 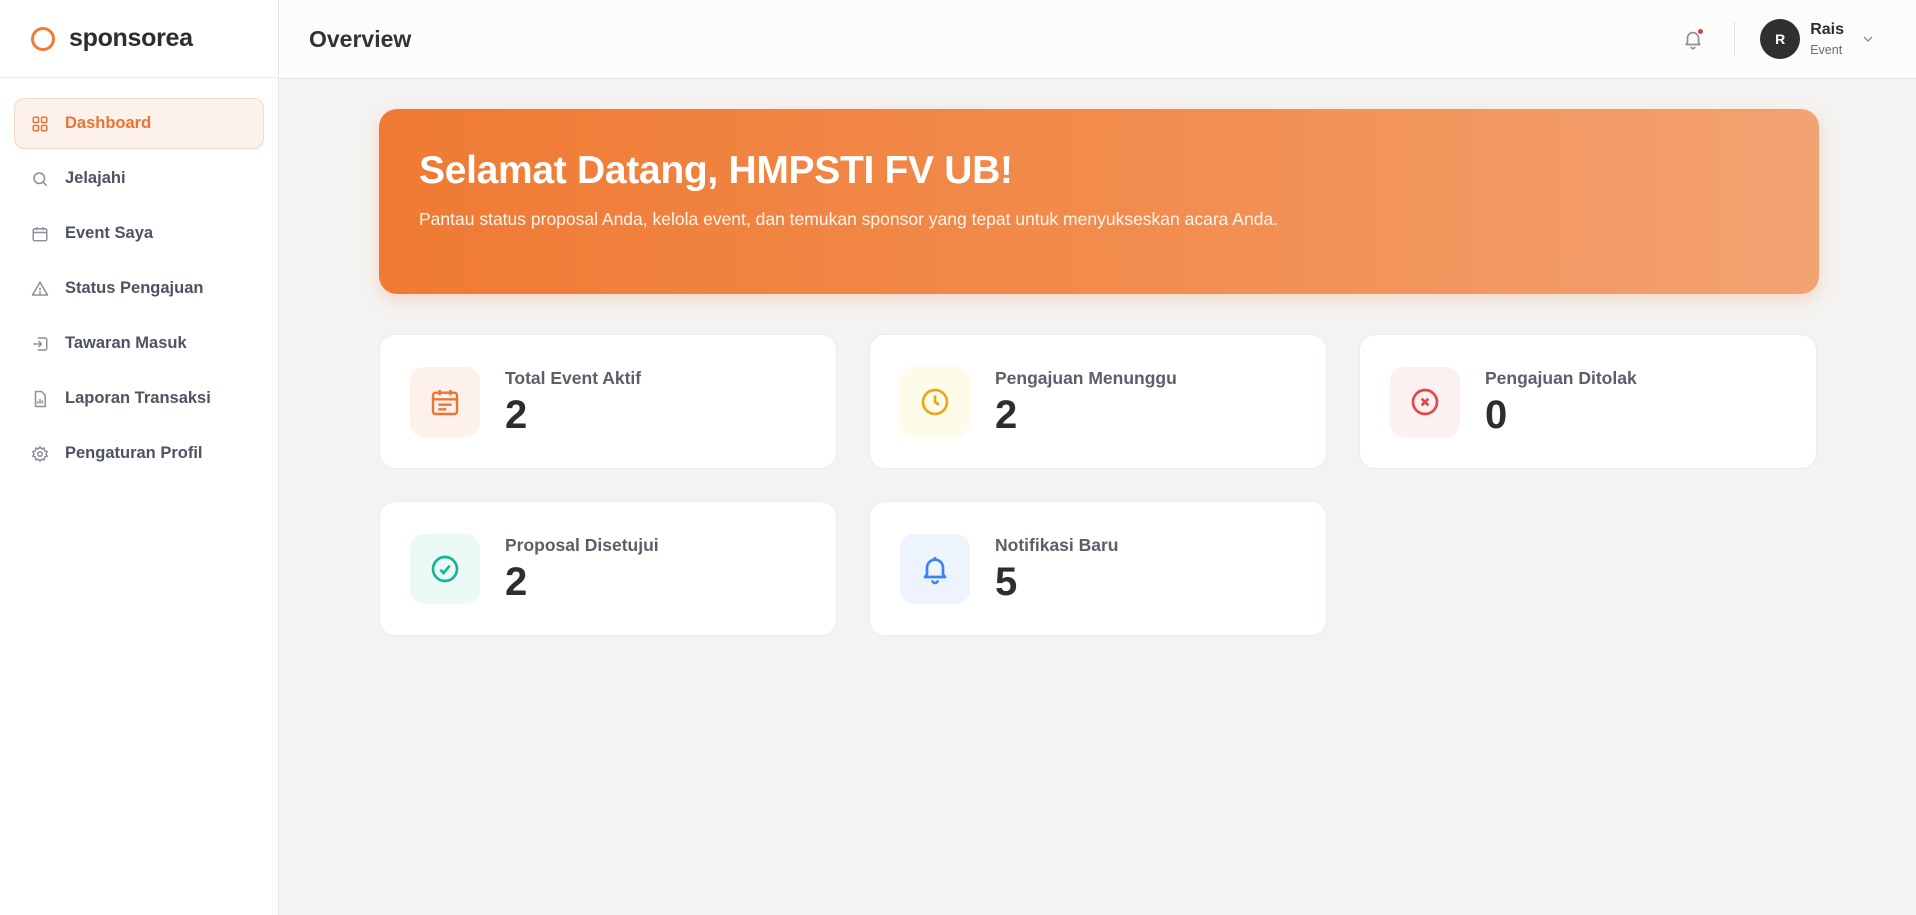 I want to click on user-info: Rais Event, so click(x=1827, y=38).